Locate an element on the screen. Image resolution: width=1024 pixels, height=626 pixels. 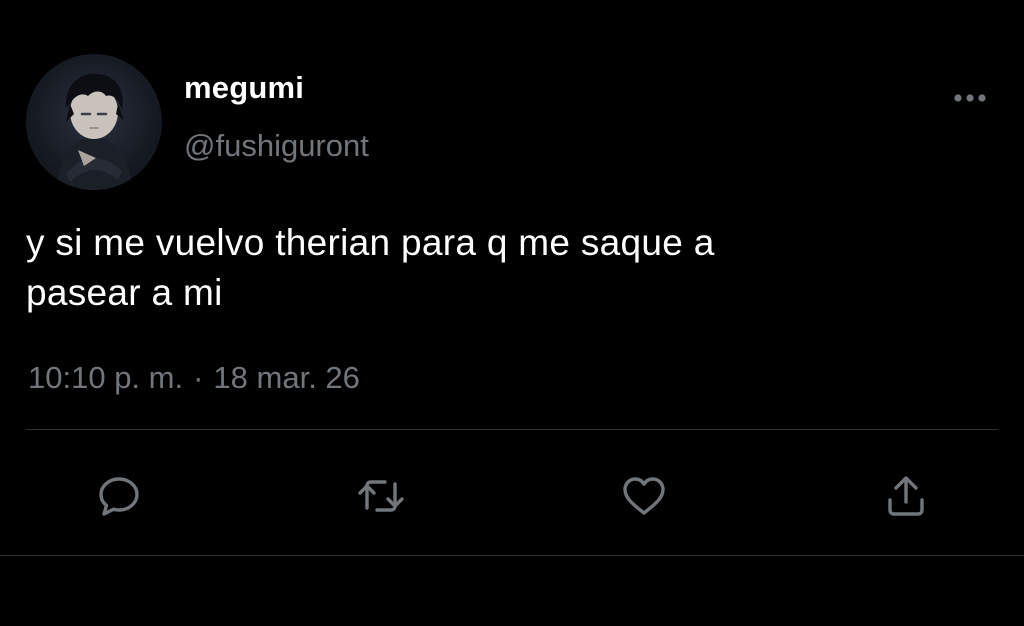
like-button is located at coordinates (644, 496).